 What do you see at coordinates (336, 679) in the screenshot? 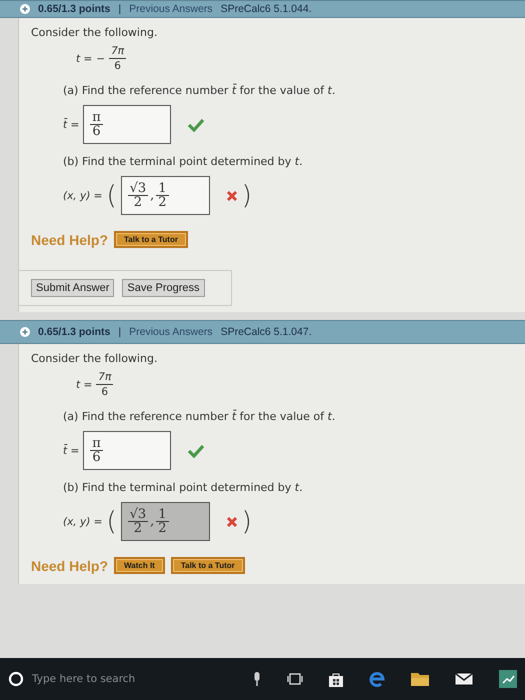
I see `shopping-bag-icon` at bounding box center [336, 679].